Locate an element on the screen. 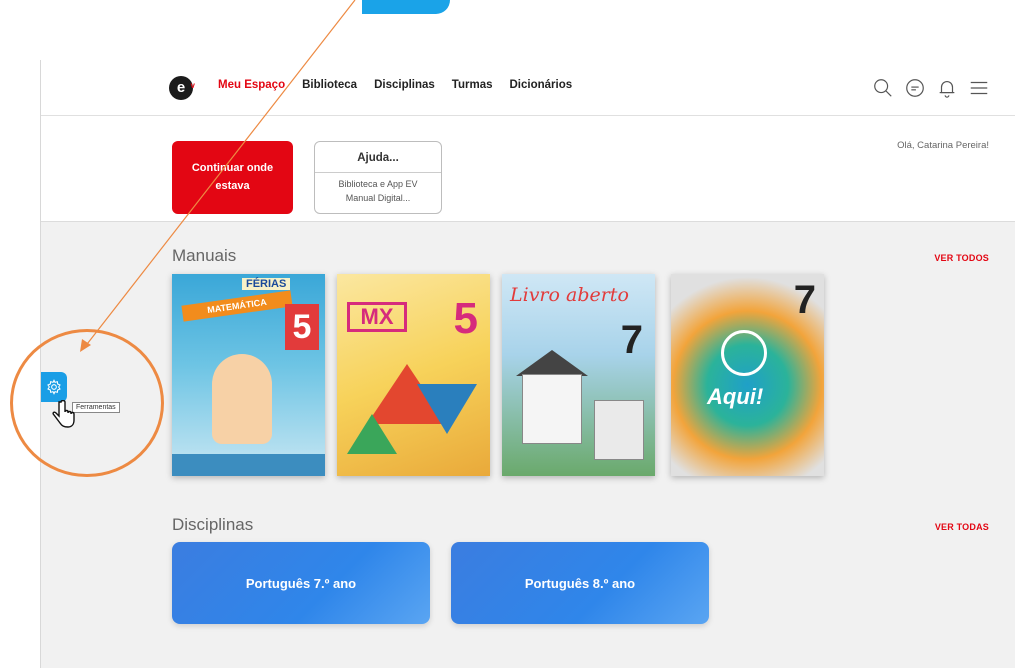 This screenshot has height=668, width=1015. notification-bell-icon is located at coordinates (947, 88).